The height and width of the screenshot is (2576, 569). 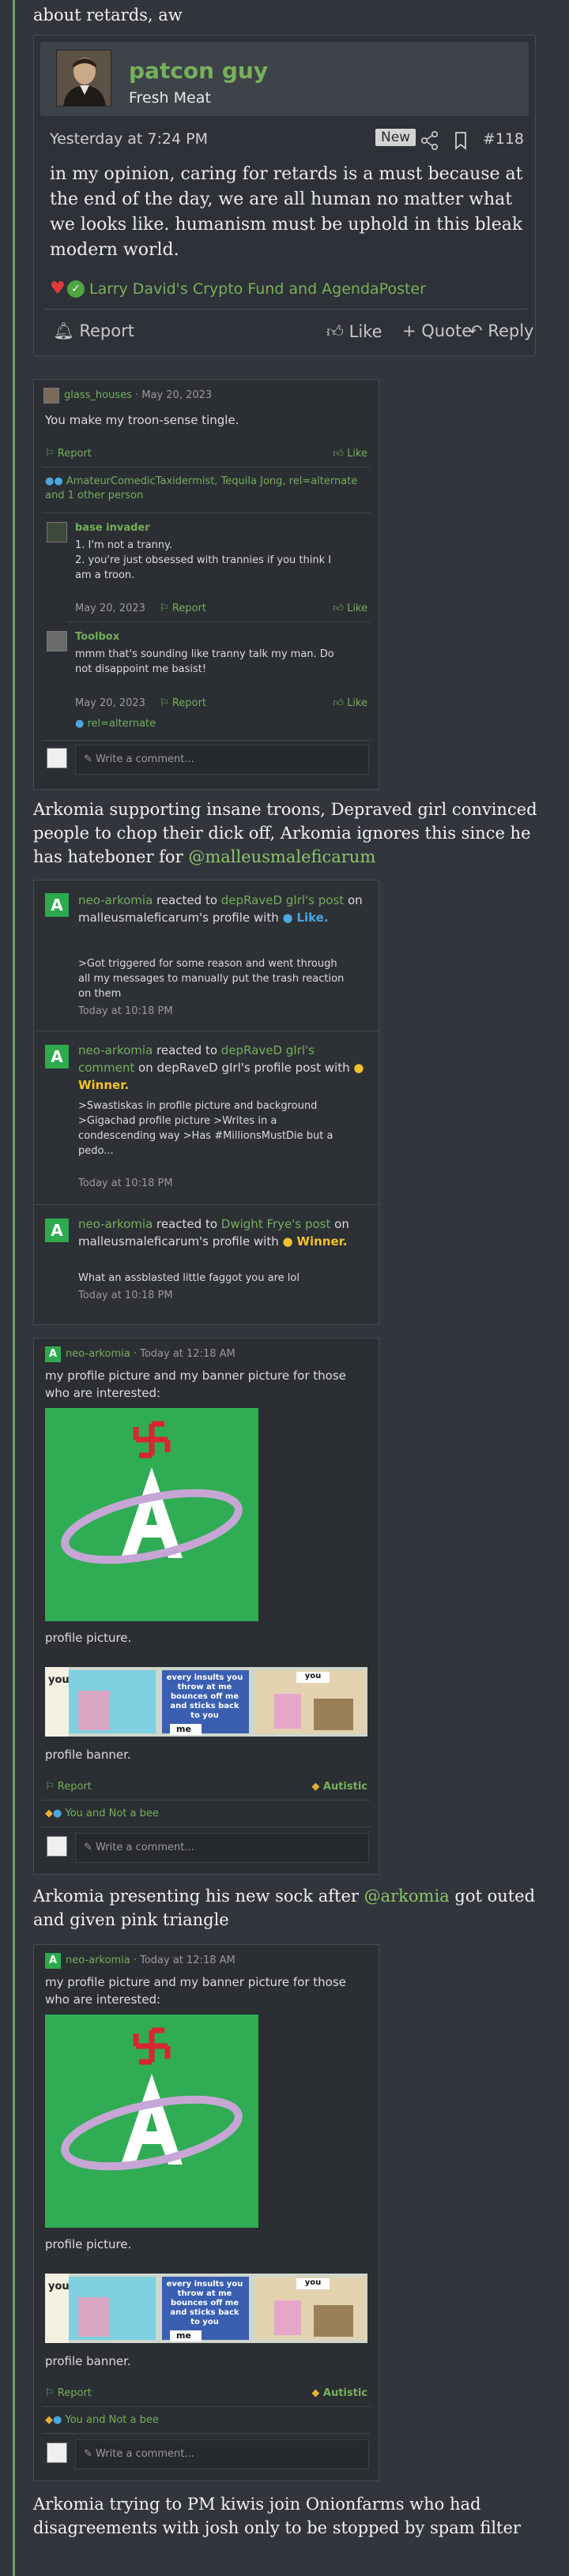 I want to click on logo-art, so click(x=151, y=2121).